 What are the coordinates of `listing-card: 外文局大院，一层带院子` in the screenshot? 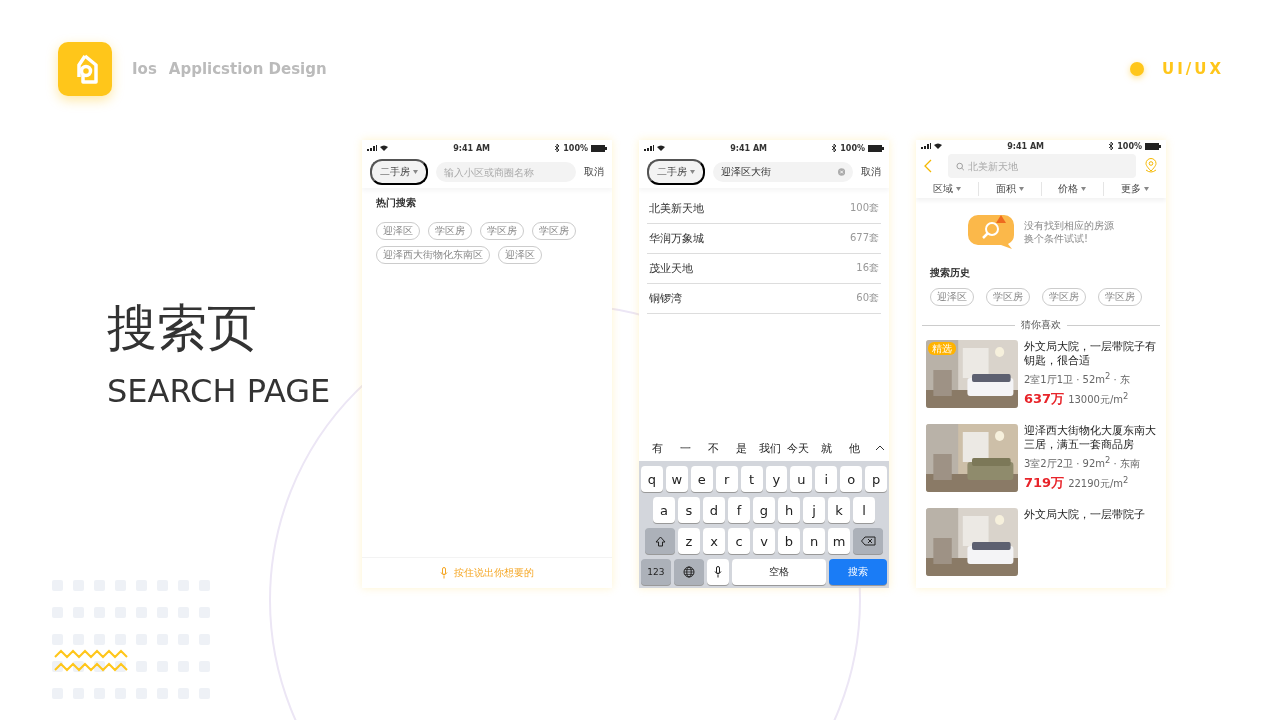 It's located at (1041, 546).